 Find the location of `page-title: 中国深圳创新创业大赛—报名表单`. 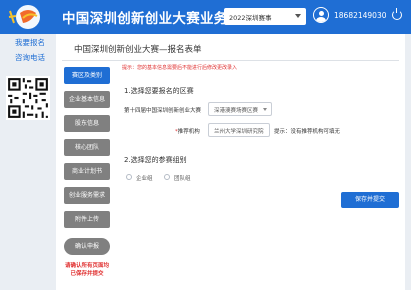

page-title: 中国深圳创新创业大赛—报名表单 is located at coordinates (138, 50).